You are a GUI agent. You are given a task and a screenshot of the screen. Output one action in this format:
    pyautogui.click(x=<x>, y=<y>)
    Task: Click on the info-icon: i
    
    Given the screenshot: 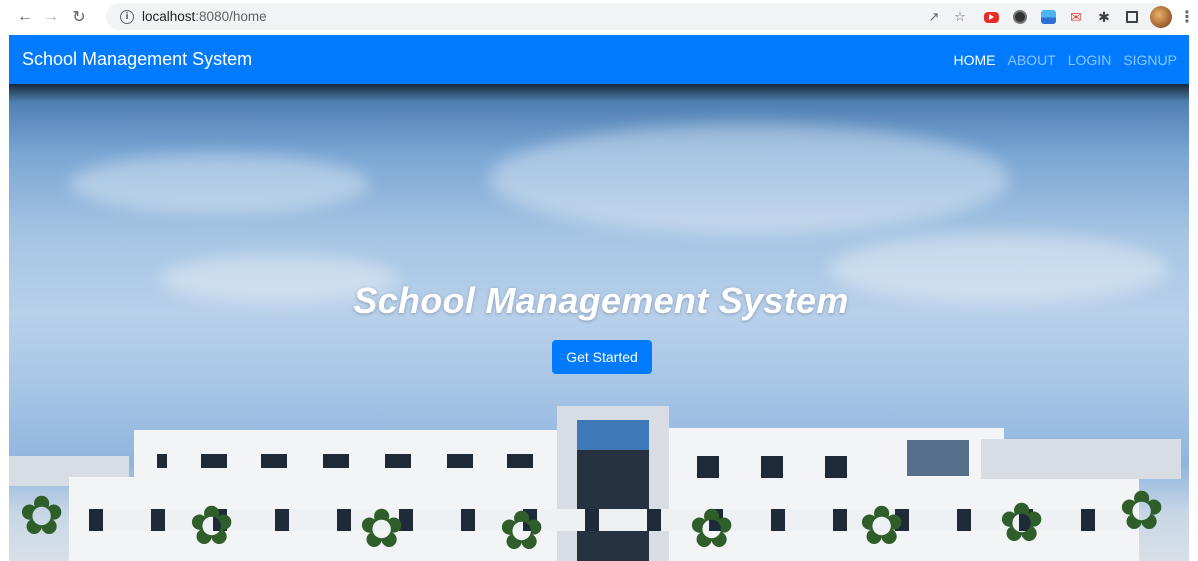 What is the action you would take?
    pyautogui.click(x=127, y=16)
    